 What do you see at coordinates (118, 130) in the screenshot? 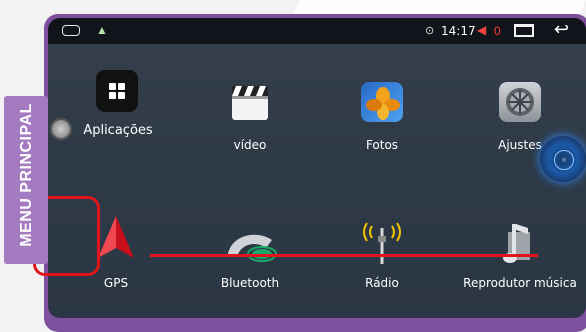
I see `app-label: Aplicações` at bounding box center [118, 130].